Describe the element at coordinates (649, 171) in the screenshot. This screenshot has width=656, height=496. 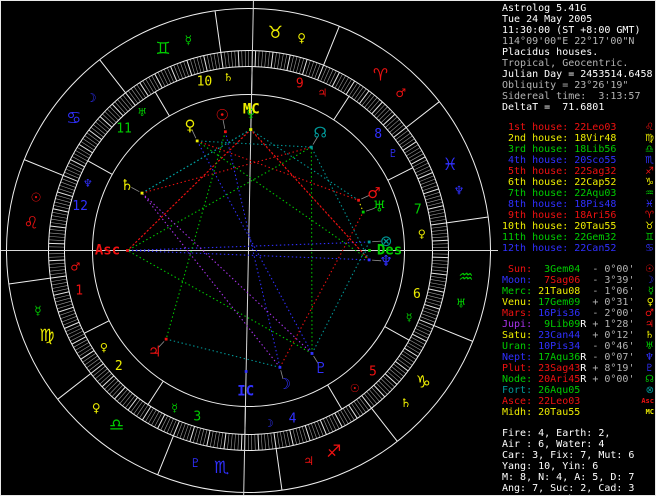
I see `sign-icon: ♐` at that location.